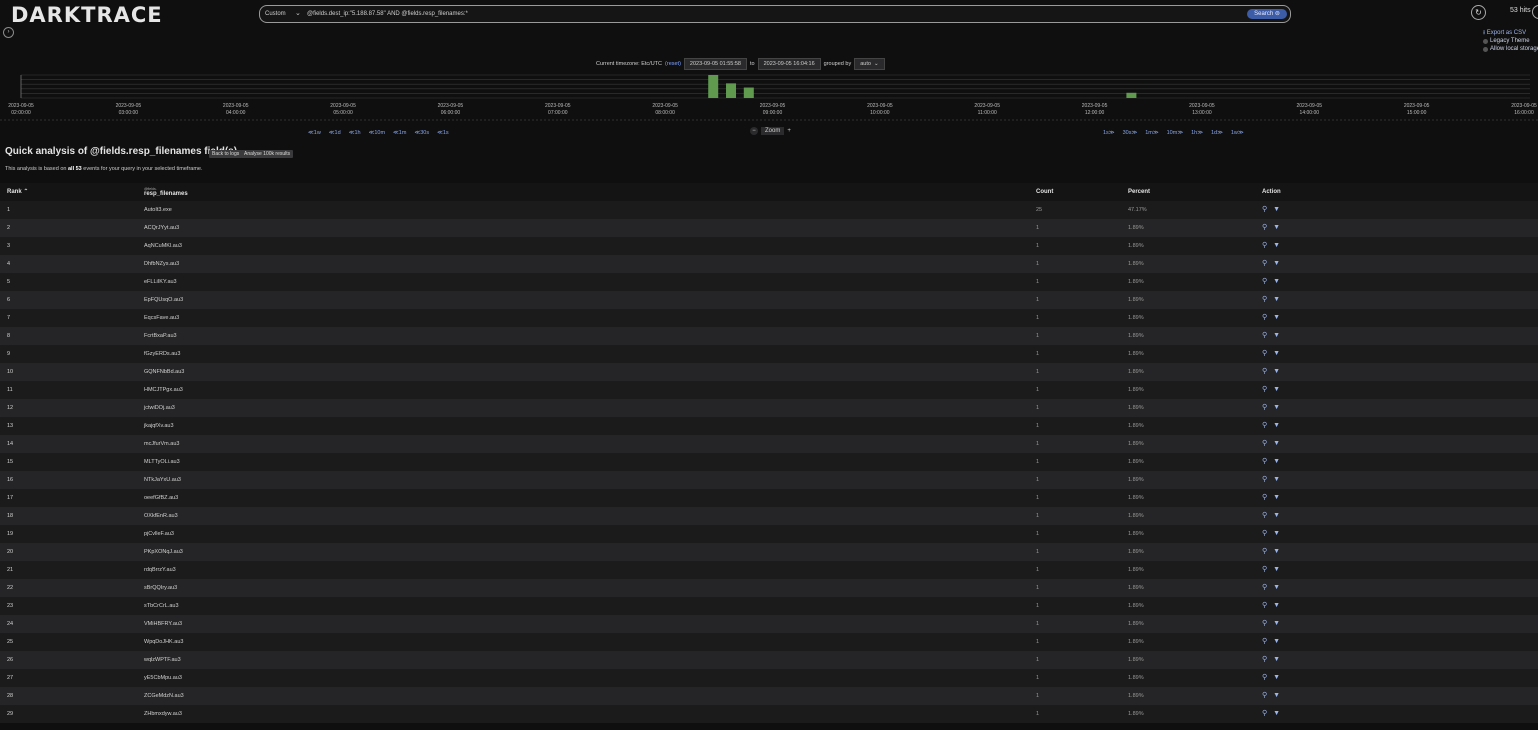 This screenshot has height=730, width=1538. I want to click on time-shift-button: ≪1d, so click(335, 133).